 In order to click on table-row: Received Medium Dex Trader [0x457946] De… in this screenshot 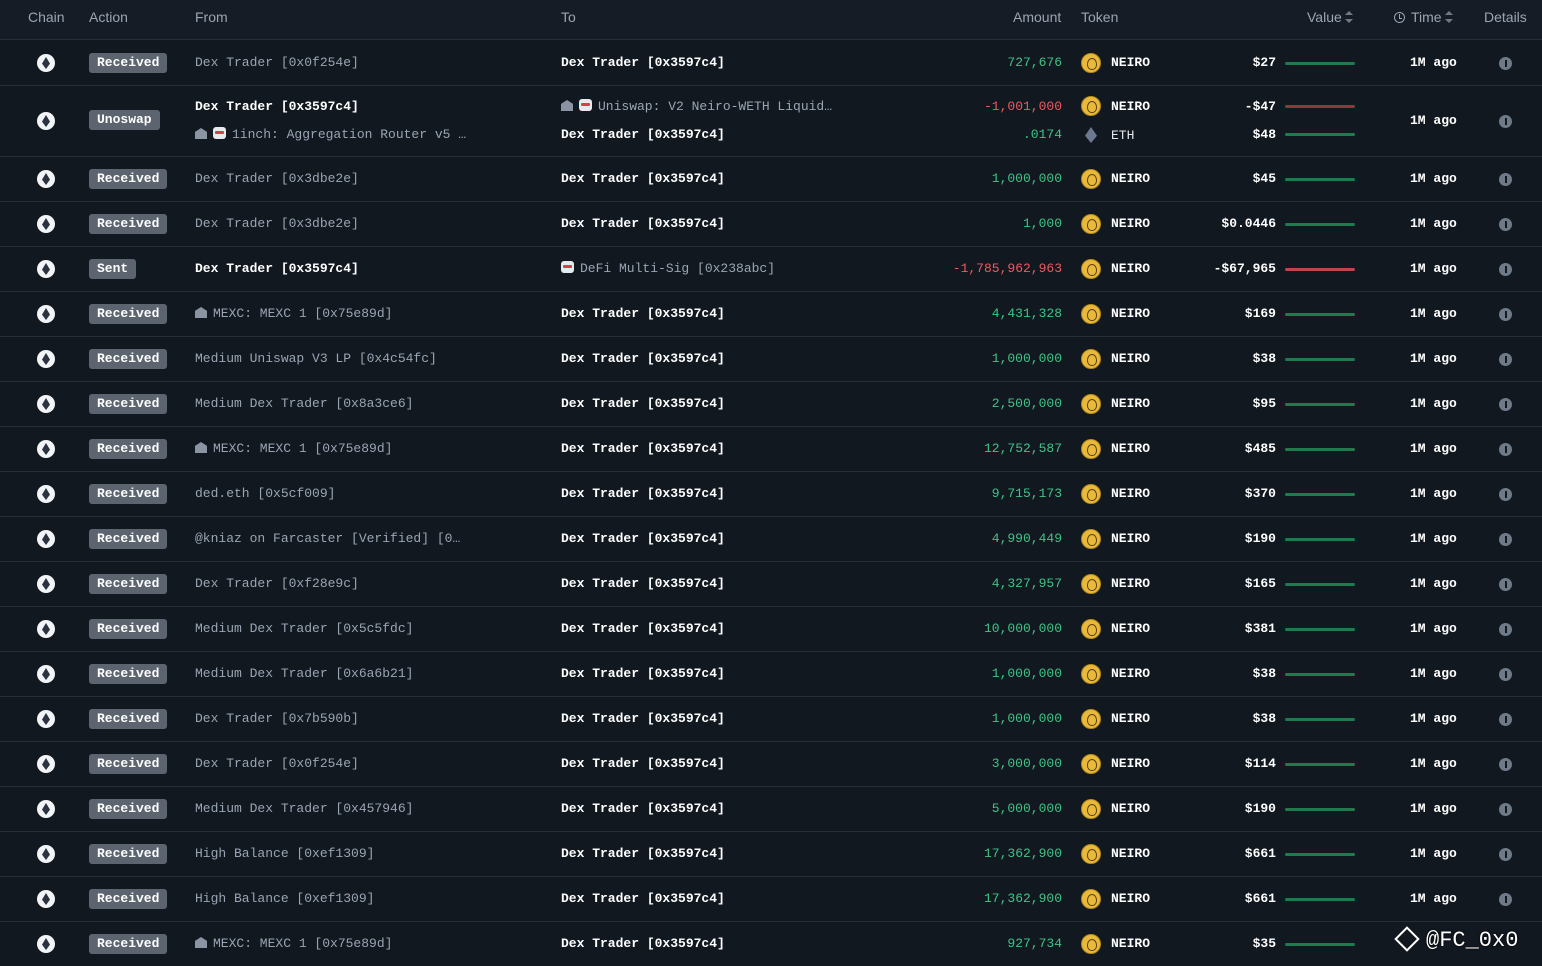, I will do `click(771, 809)`.